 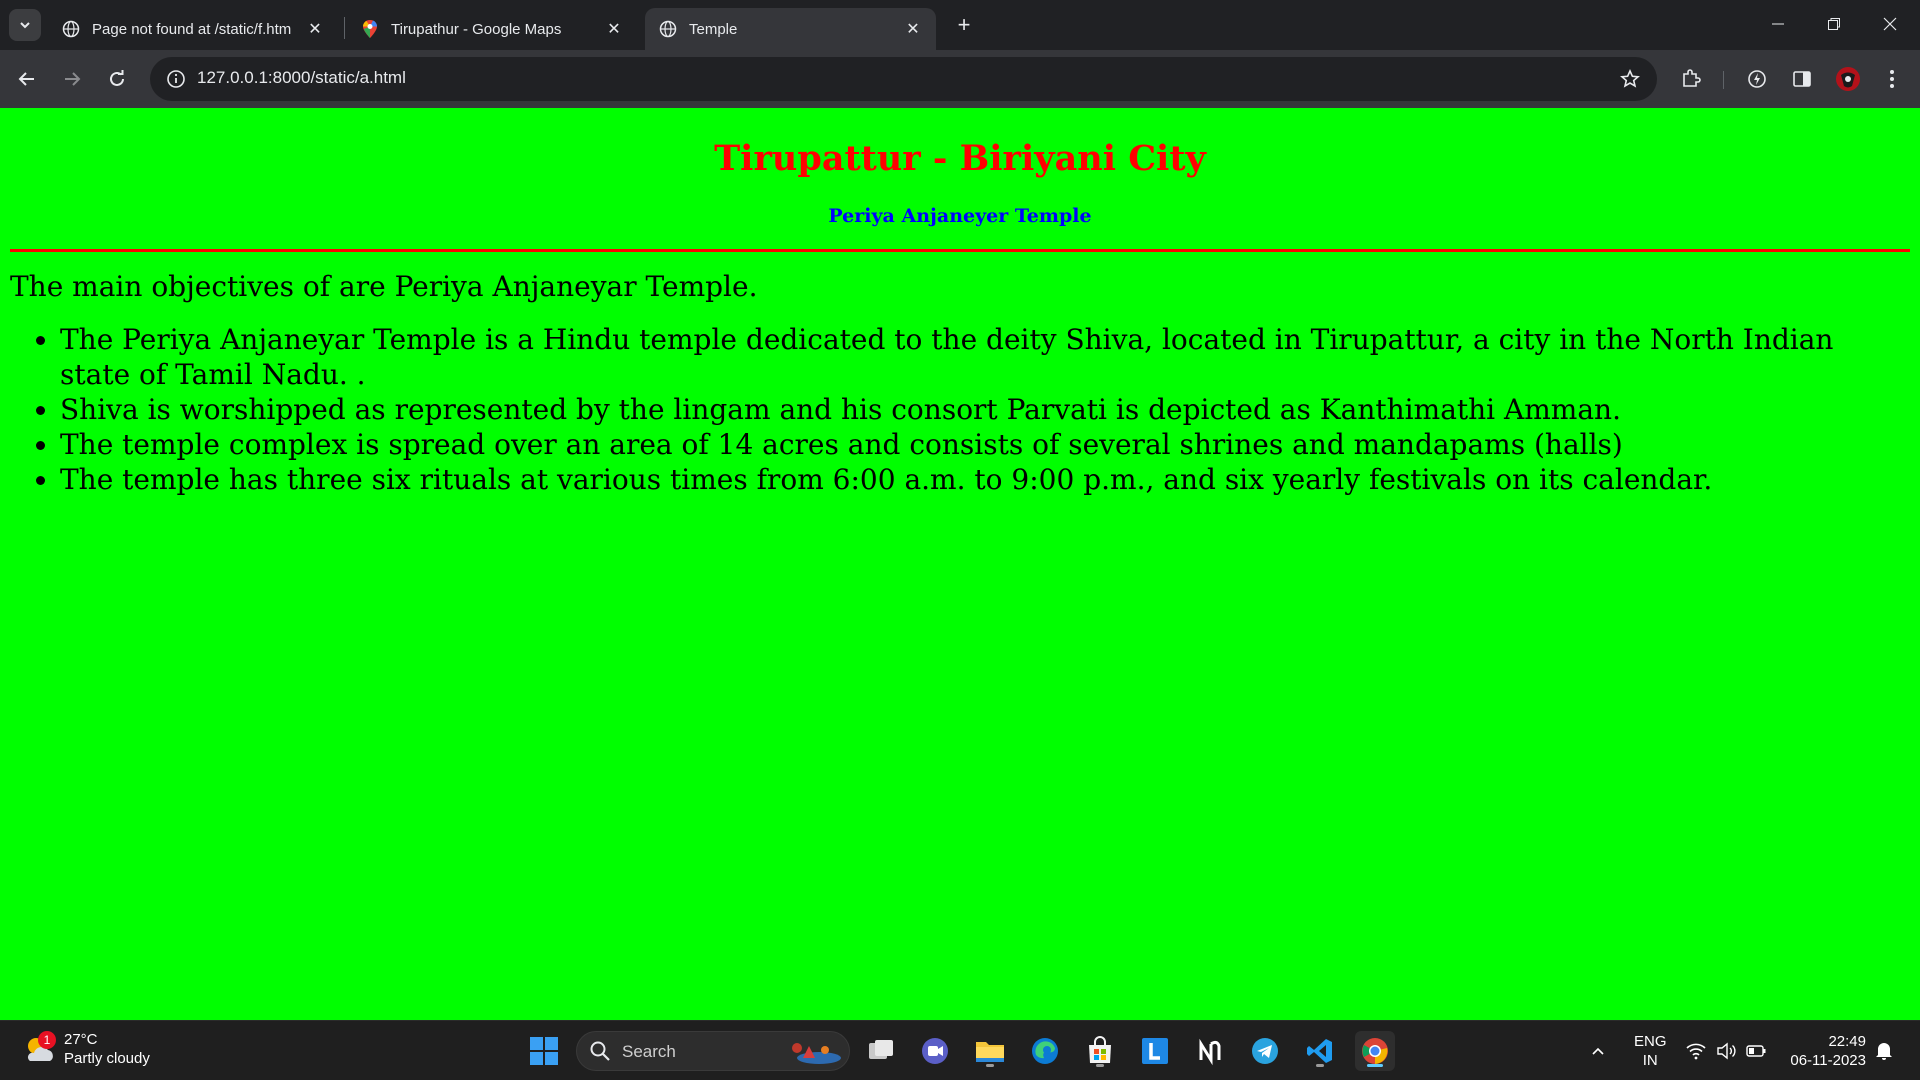 What do you see at coordinates (1825, 1050) in the screenshot?
I see `clock: 22:49 06-11-2023` at bounding box center [1825, 1050].